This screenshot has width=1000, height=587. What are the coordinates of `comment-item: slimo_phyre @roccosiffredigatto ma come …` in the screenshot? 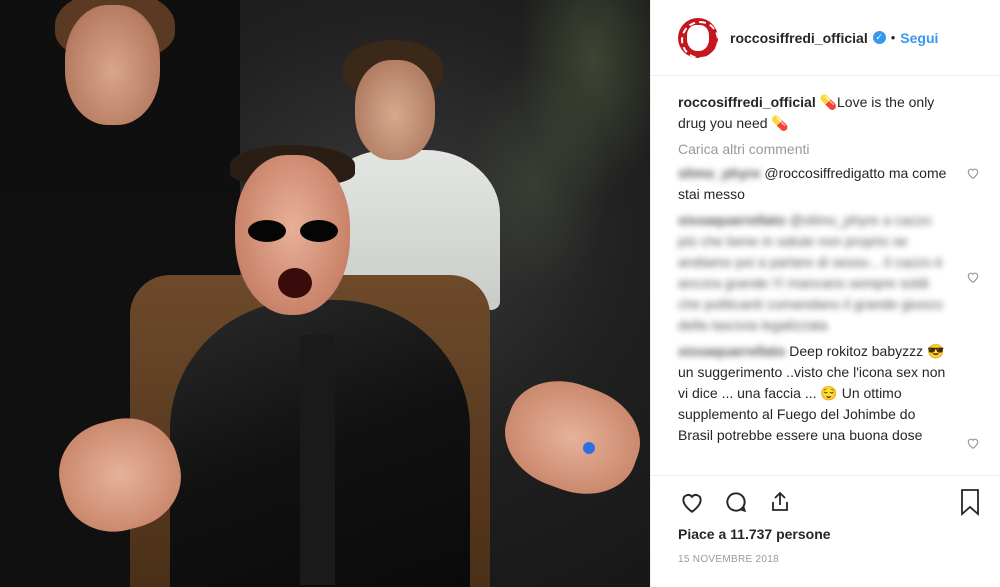 It's located at (831, 184).